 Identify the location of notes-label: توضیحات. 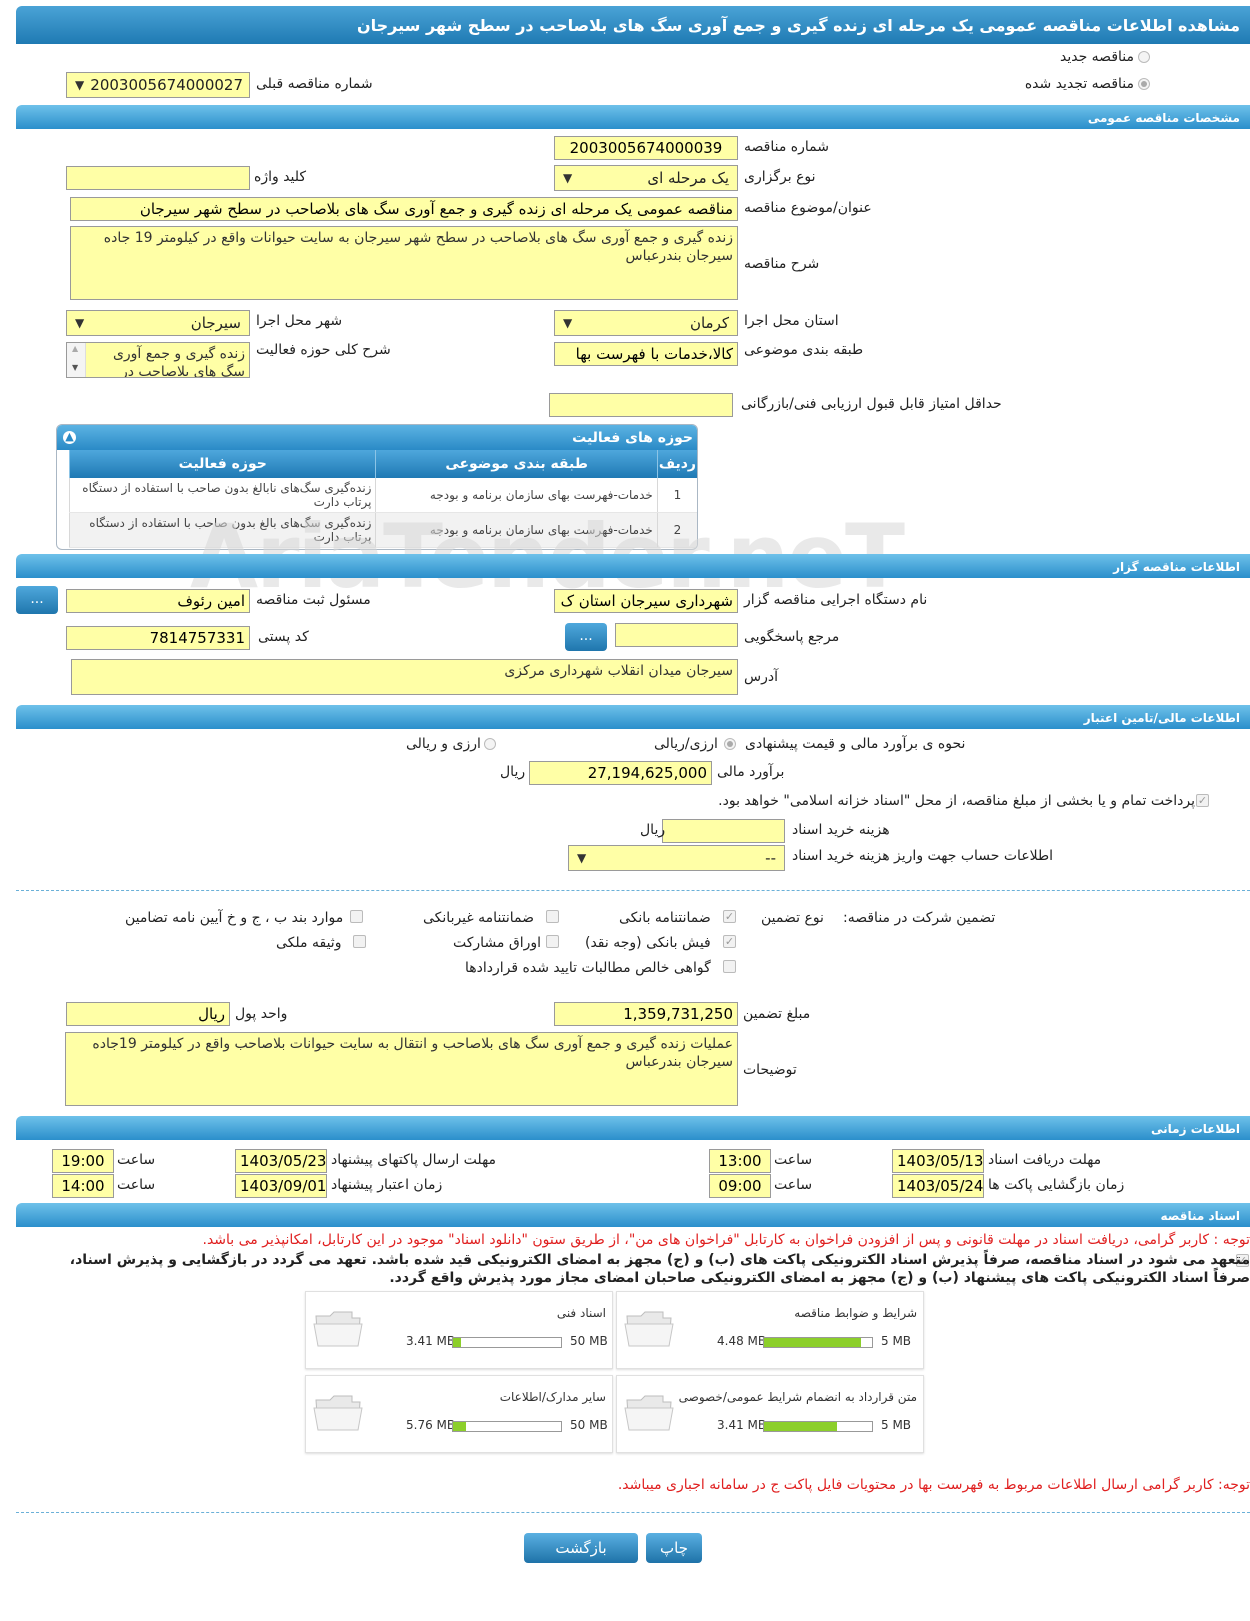
(770, 1070).